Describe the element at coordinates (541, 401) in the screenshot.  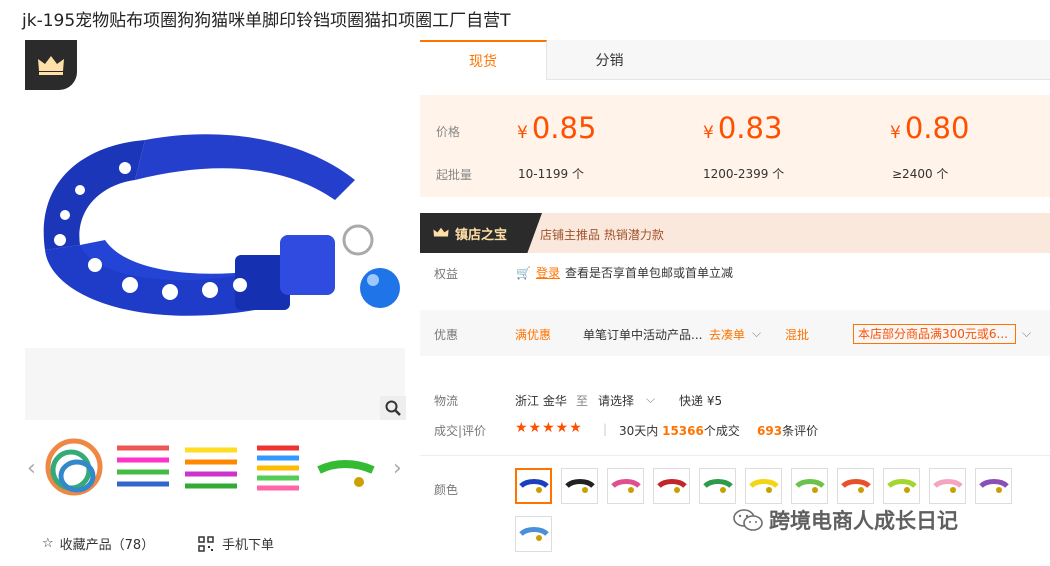
I see `origin-text: 浙江 金华` at that location.